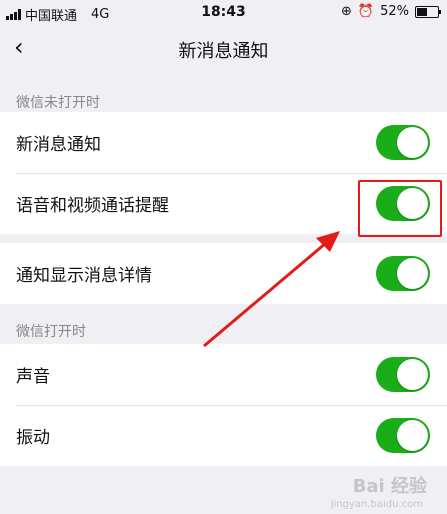  What do you see at coordinates (389, 486) in the screenshot?
I see `watermark-logo: Bai 经验` at bounding box center [389, 486].